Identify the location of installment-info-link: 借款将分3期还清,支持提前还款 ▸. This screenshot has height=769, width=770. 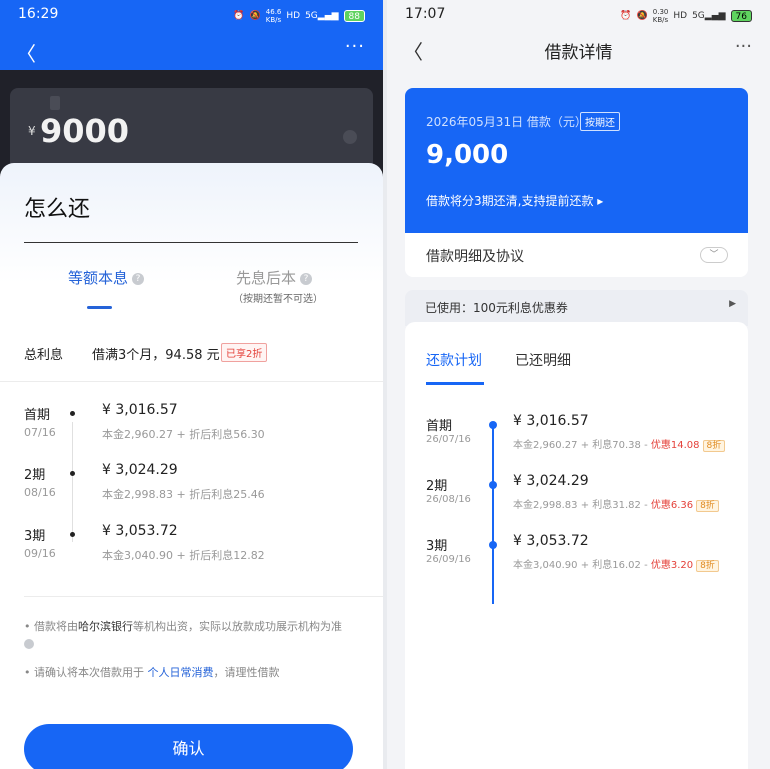
(514, 200).